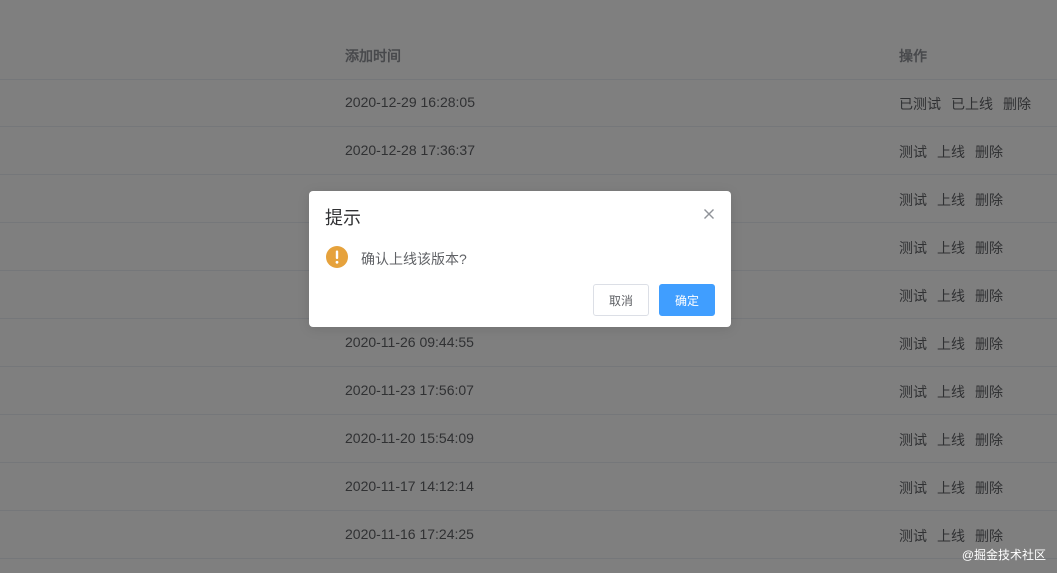 This screenshot has width=1057, height=573. Describe the element at coordinates (343, 218) in the screenshot. I see `dialog-title: 提示` at that location.